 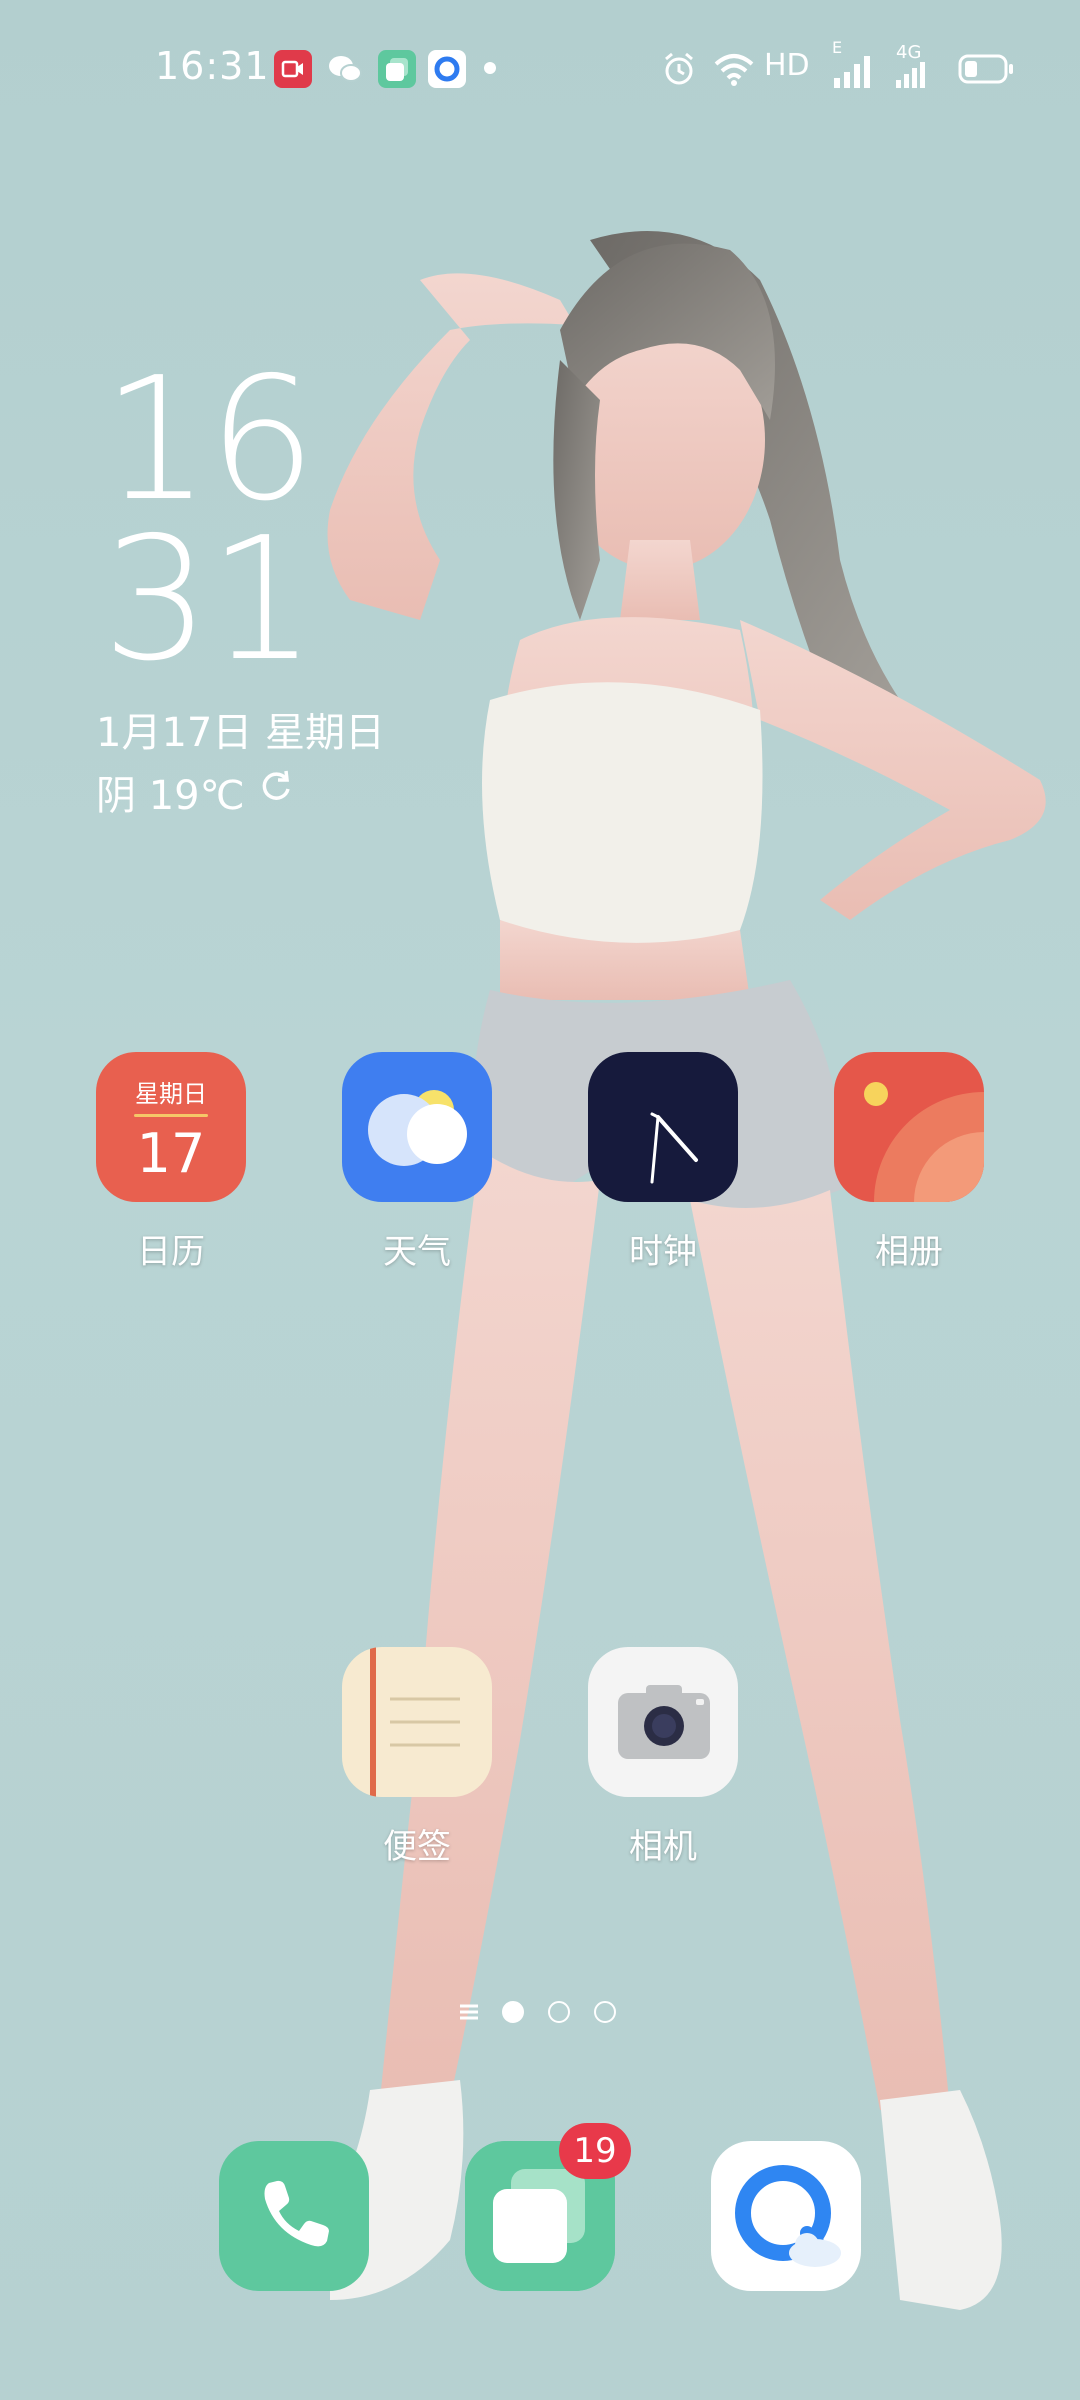 I want to click on app-weather: 天气, so click(x=417, y=1162).